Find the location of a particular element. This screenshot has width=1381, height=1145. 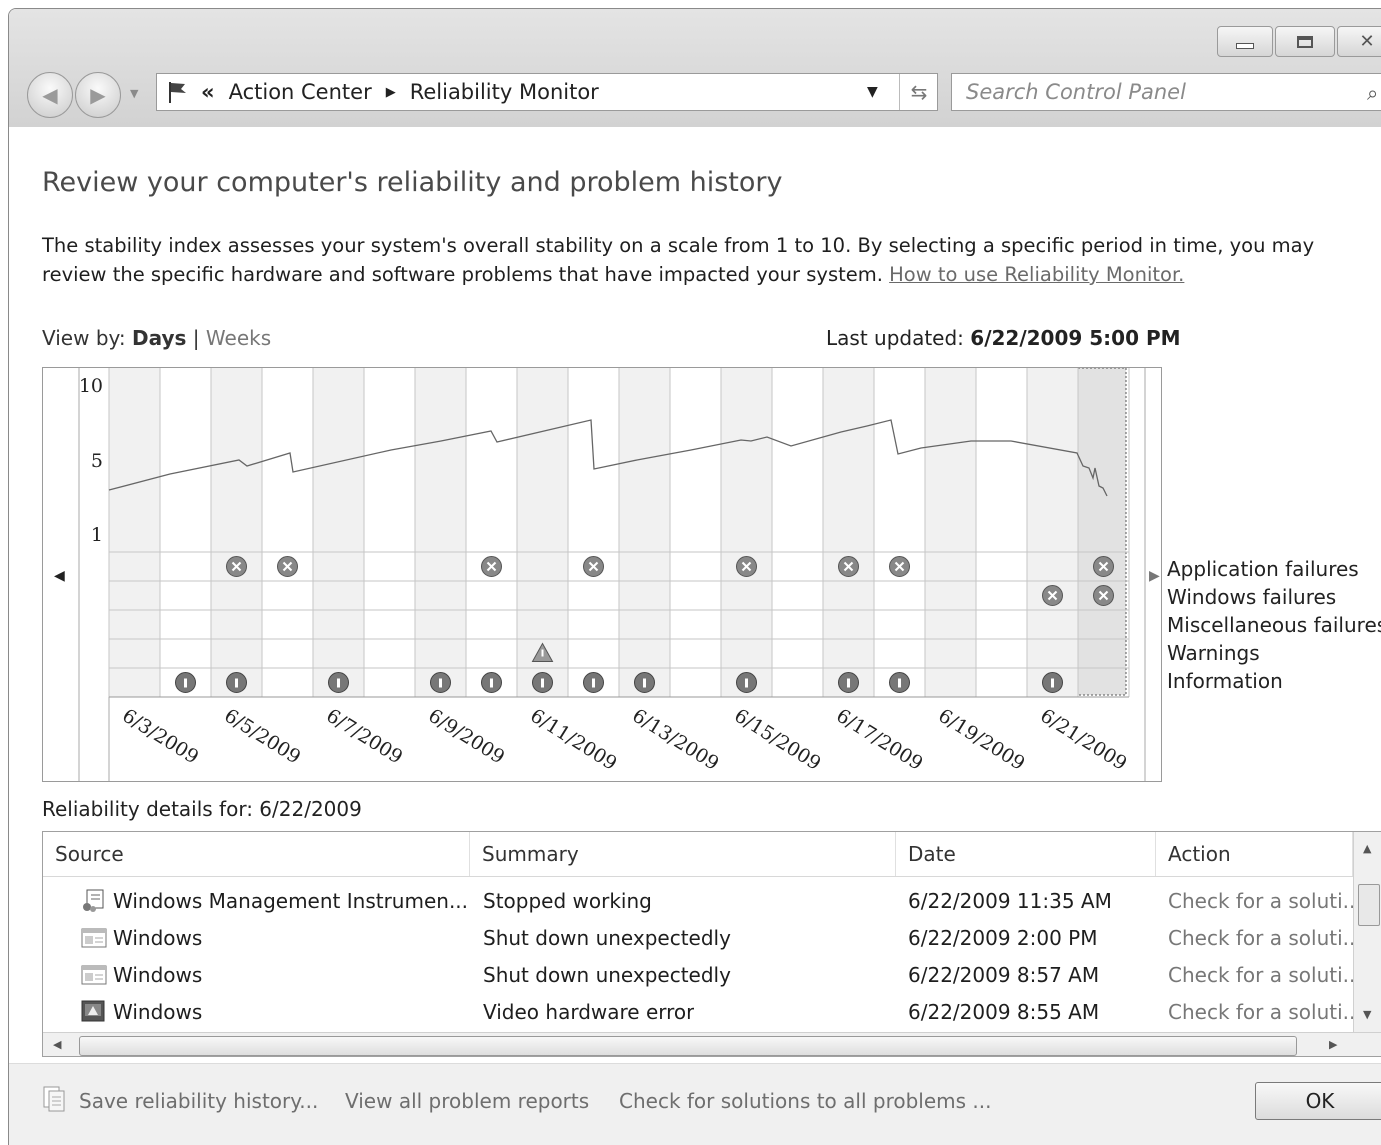

x-axis-date-label: 6/21/2009 is located at coordinates (1083, 740).